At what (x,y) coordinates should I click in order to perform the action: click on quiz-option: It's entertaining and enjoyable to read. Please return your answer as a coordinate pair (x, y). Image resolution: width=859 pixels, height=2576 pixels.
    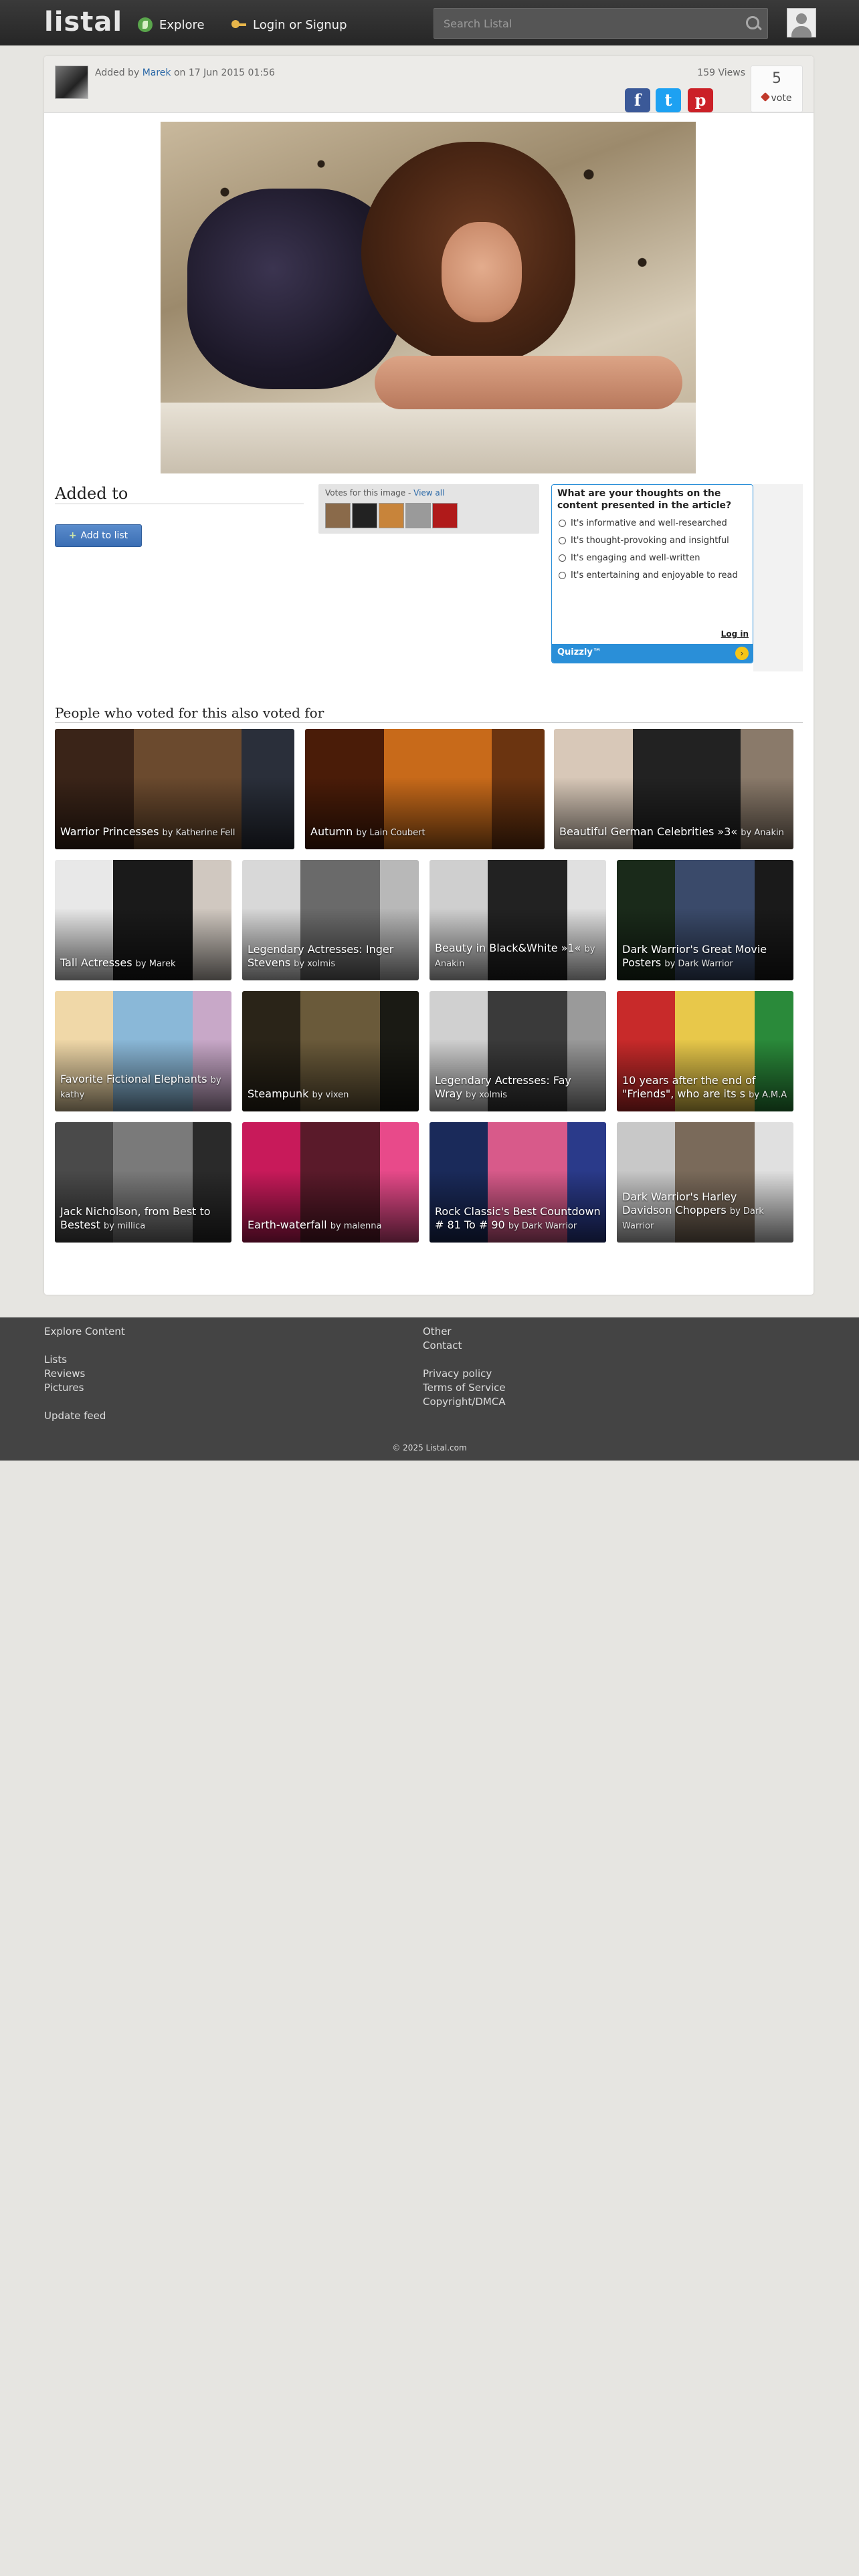
    Looking at the image, I should click on (649, 575).